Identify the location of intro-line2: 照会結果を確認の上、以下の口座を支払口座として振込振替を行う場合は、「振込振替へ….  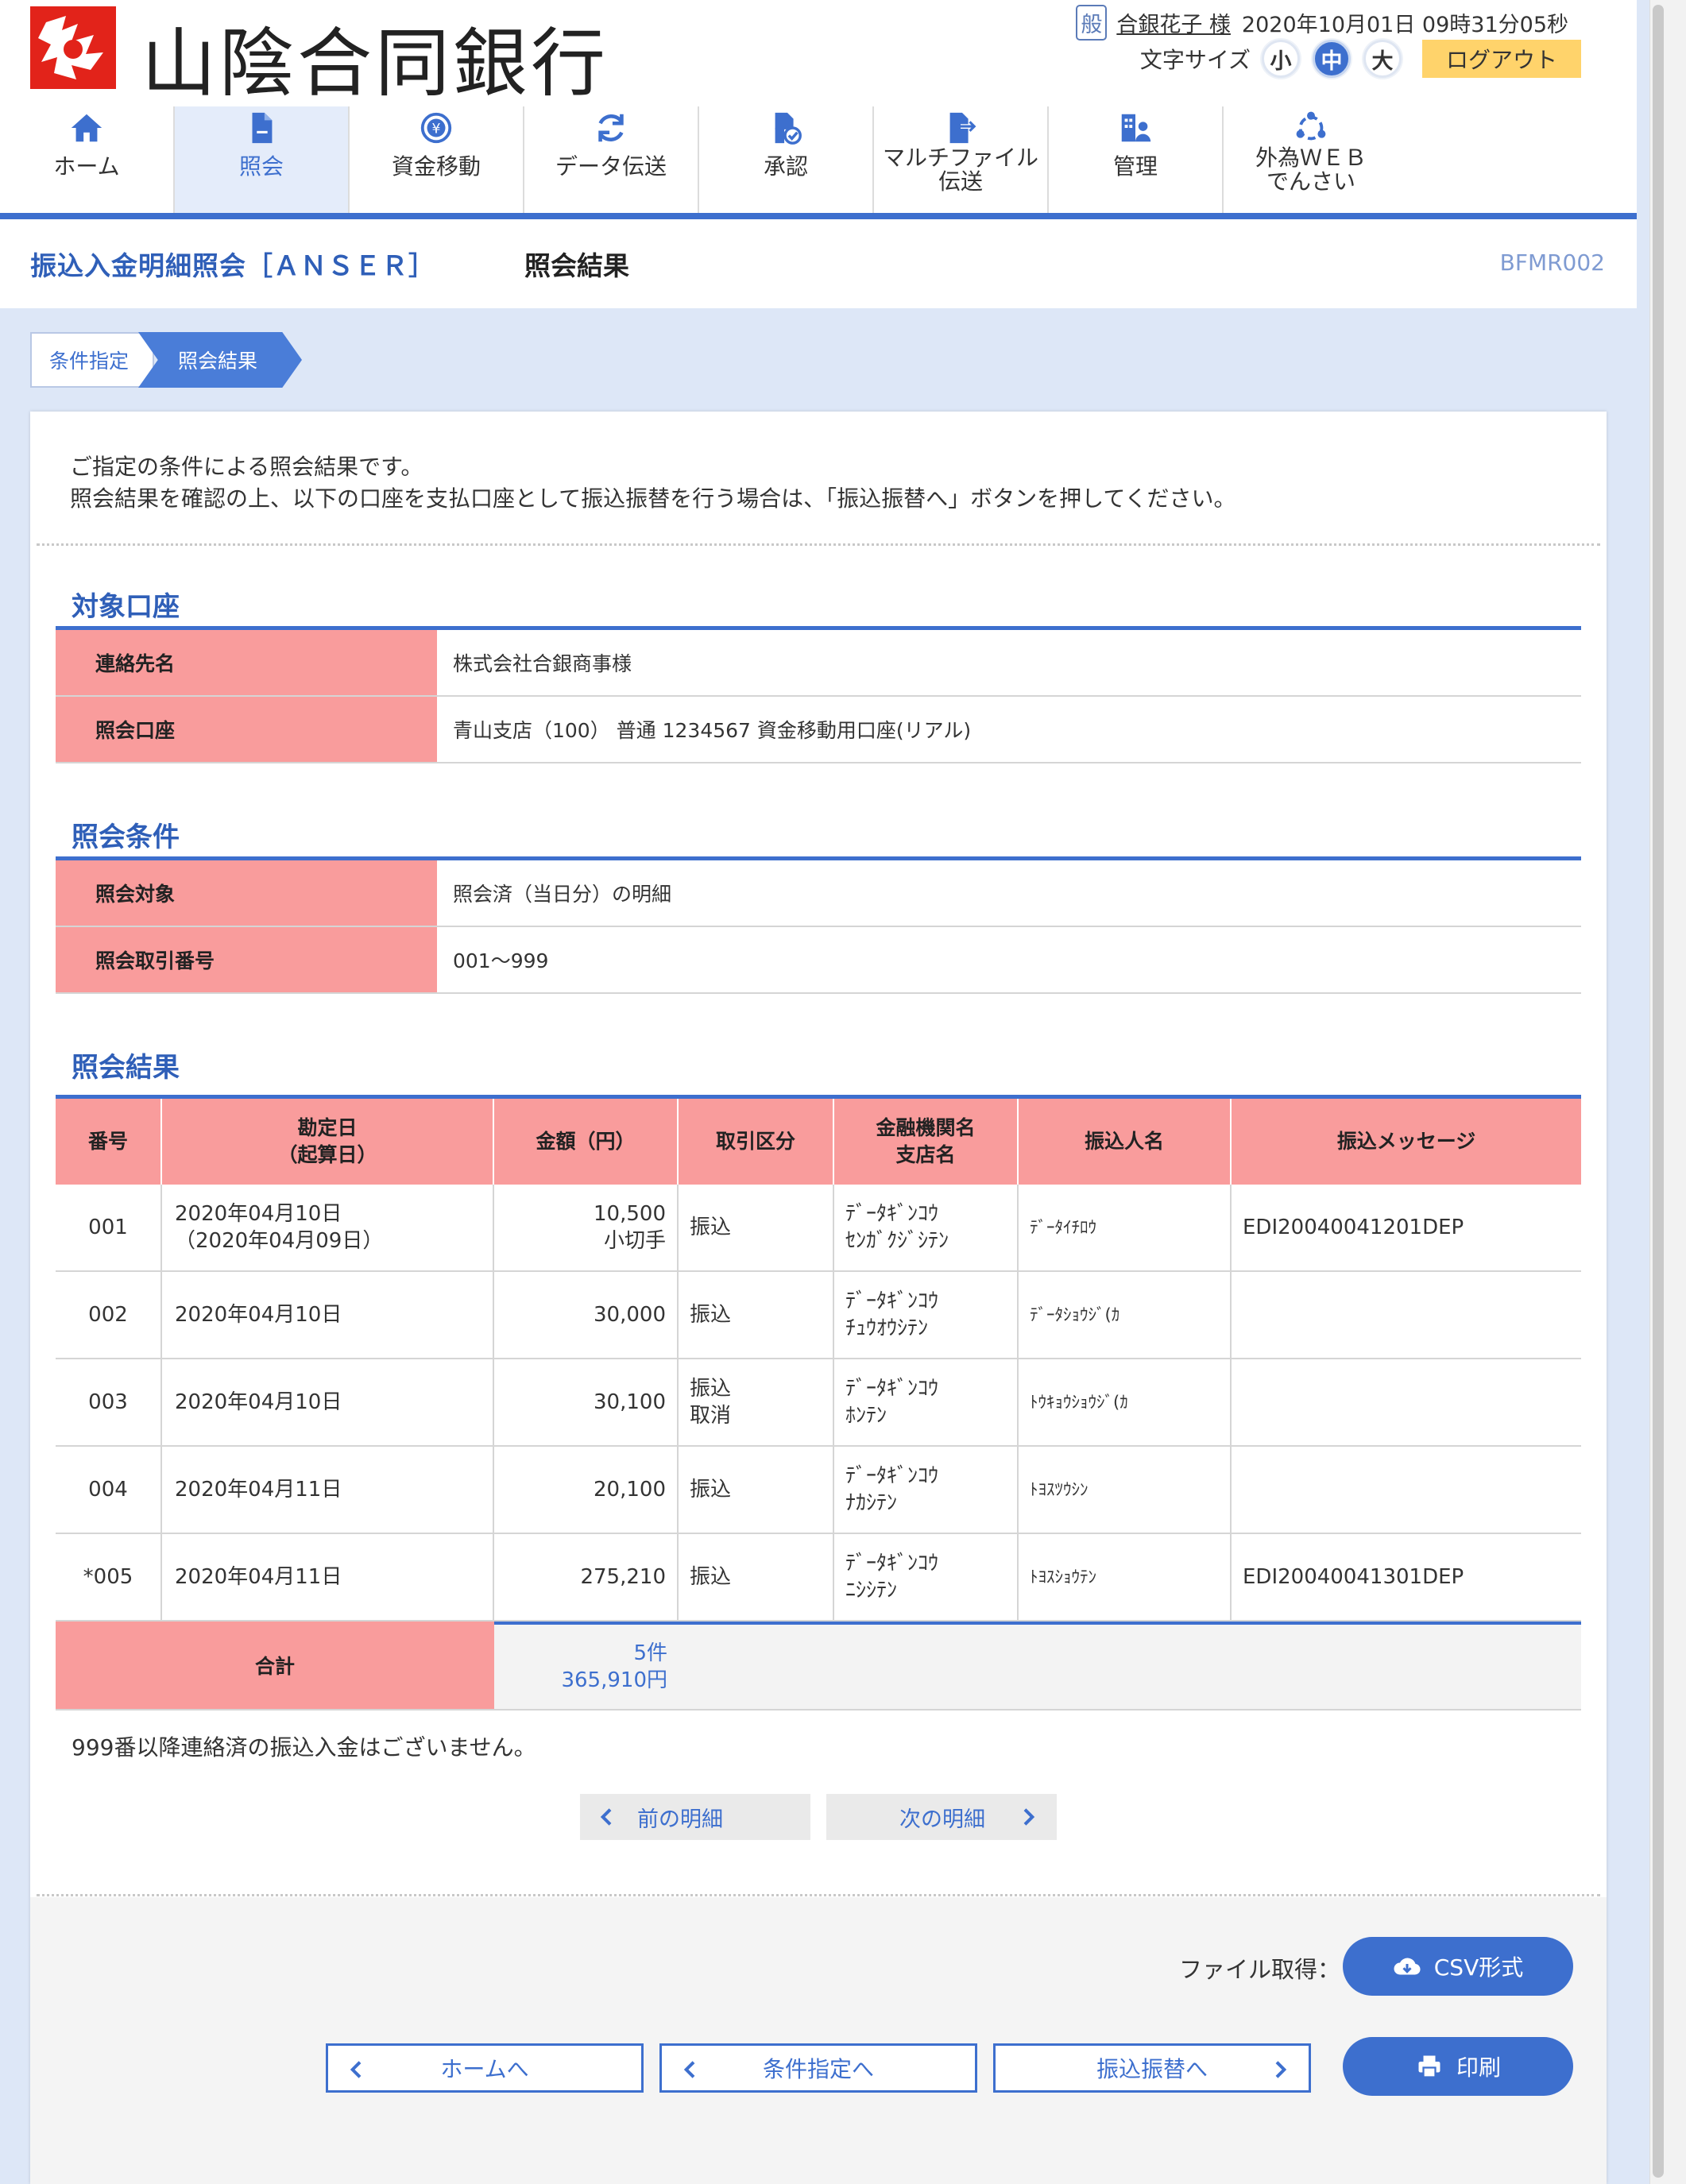
(653, 498).